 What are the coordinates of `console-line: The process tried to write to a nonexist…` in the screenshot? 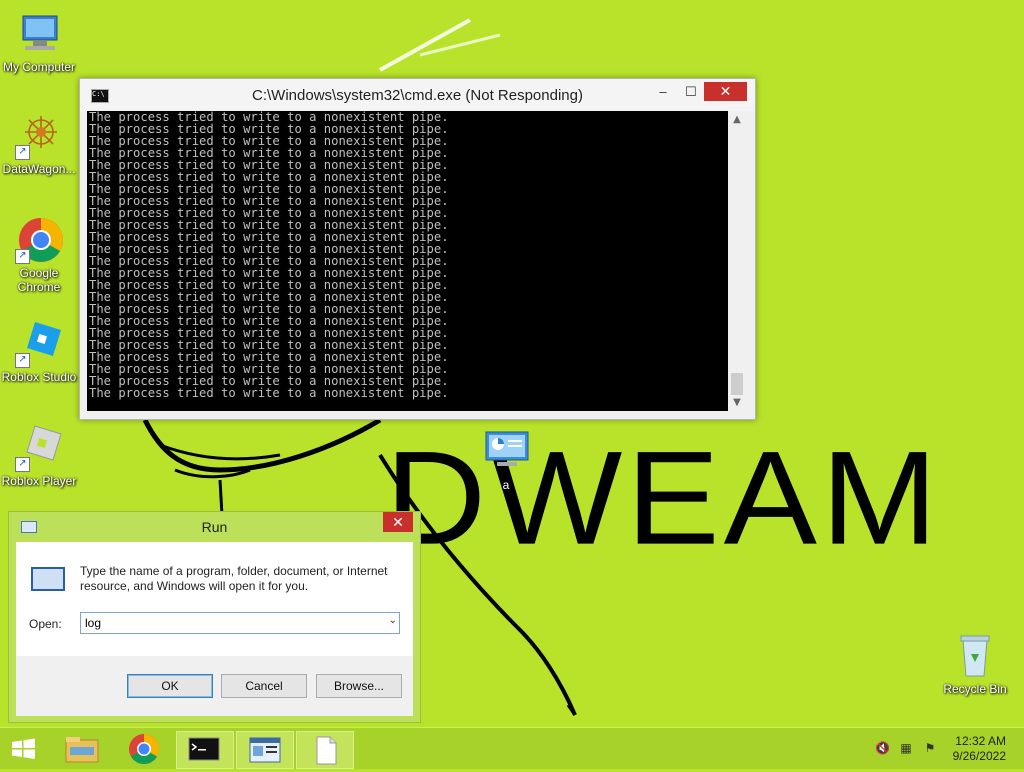 It's located at (269, 393).